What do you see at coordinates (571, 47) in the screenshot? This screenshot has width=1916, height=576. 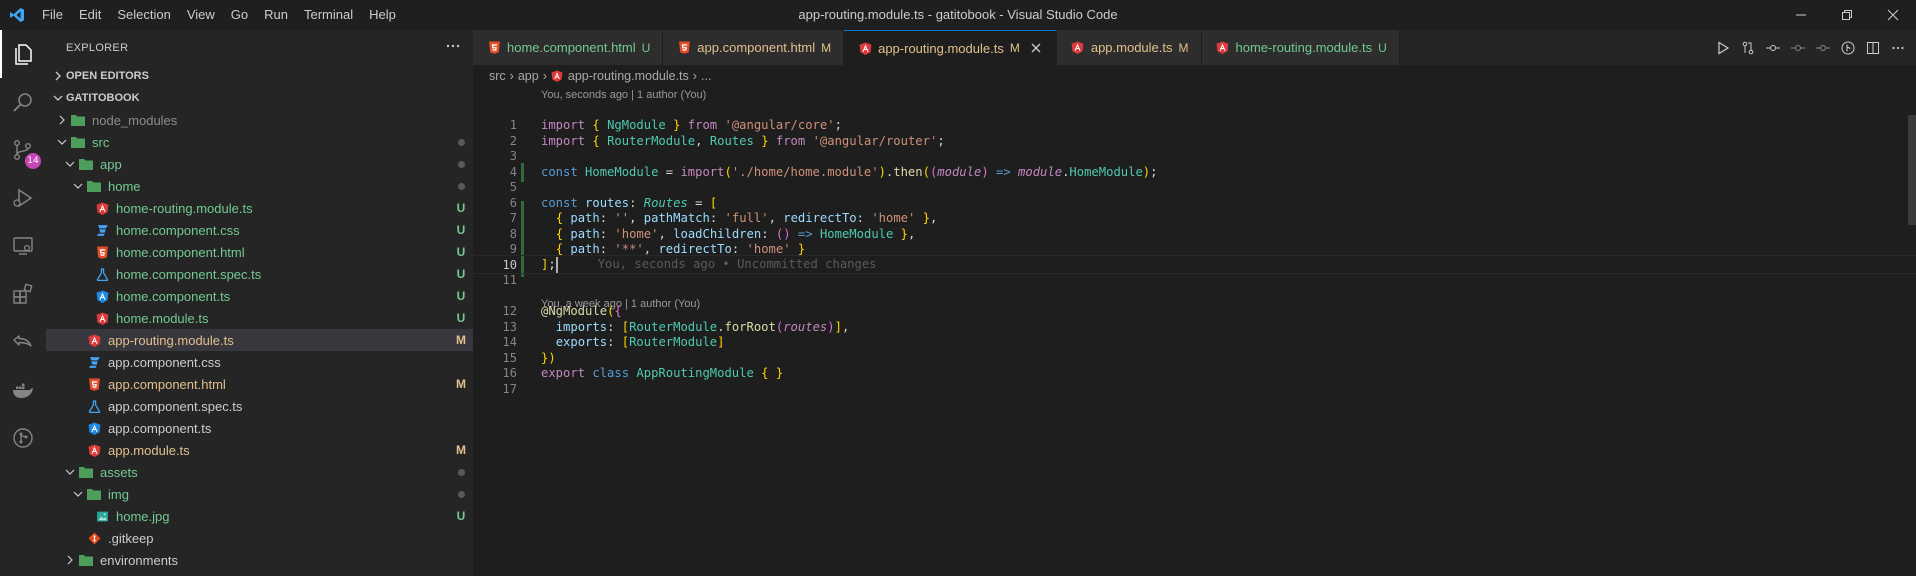 I see `tab-label: home.component.html` at bounding box center [571, 47].